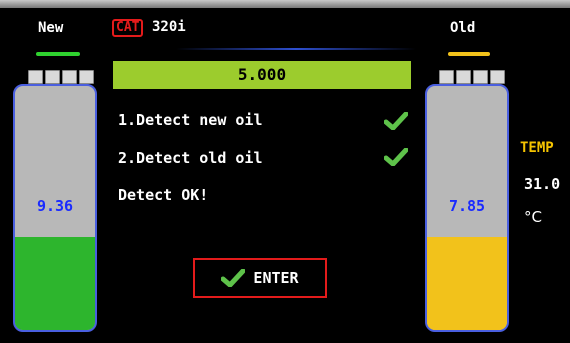 The height and width of the screenshot is (343, 570). I want to click on new-oil-value: 9.36, so click(55, 206).